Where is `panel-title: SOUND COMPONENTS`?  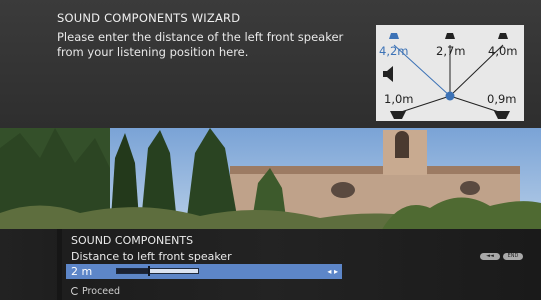
panel-title: SOUND COMPONENTS is located at coordinates (132, 240).